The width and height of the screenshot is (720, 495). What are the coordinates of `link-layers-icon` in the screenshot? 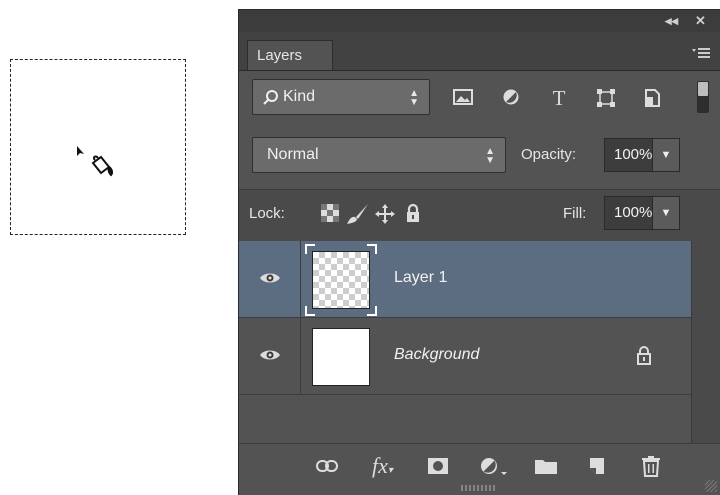 It's located at (327, 466).